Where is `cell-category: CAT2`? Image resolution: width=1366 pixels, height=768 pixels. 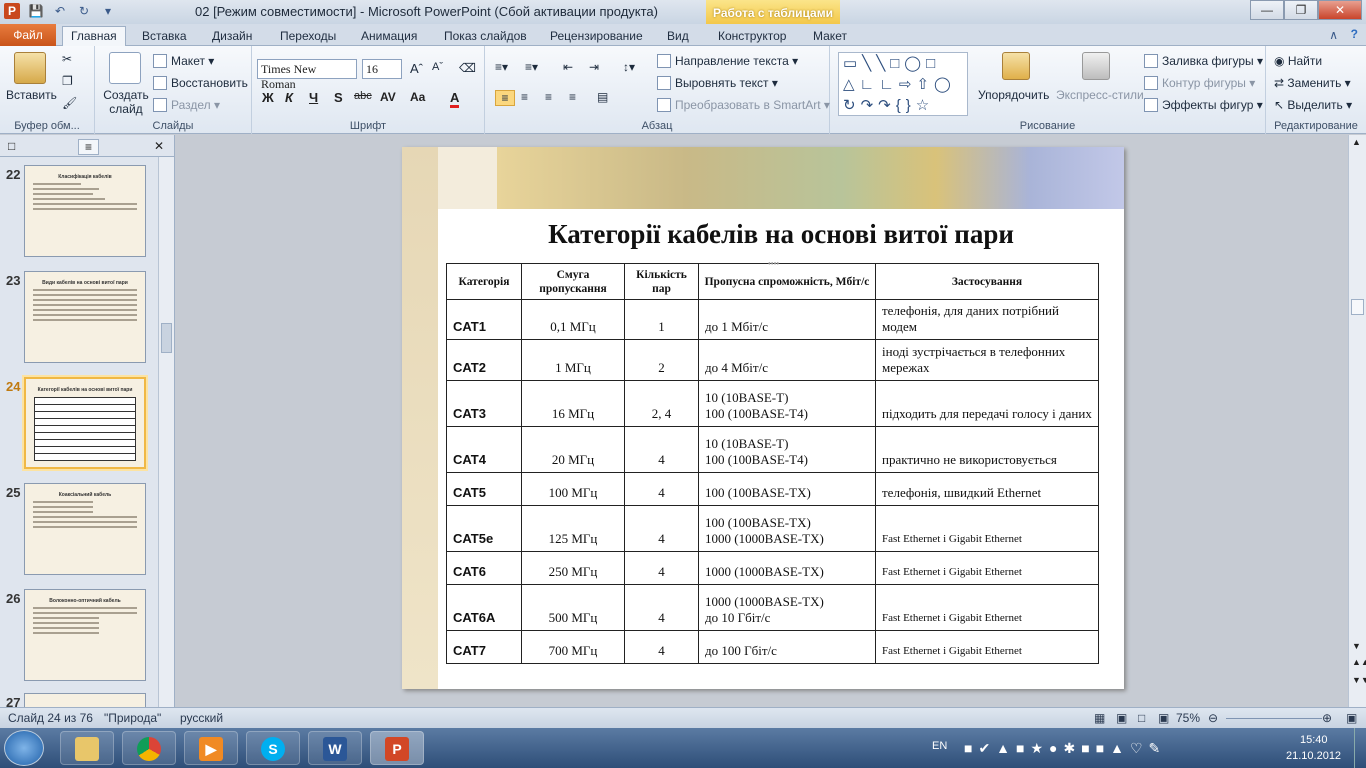
cell-category: CAT2 is located at coordinates (484, 360).